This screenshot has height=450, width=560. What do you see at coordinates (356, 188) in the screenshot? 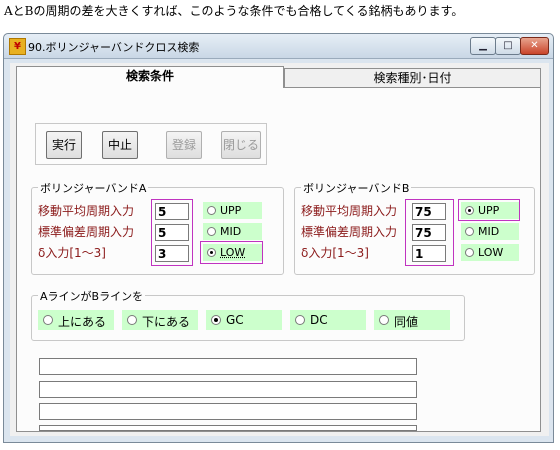
I see `band-b-legend: ボリンジャーバンドB` at bounding box center [356, 188].